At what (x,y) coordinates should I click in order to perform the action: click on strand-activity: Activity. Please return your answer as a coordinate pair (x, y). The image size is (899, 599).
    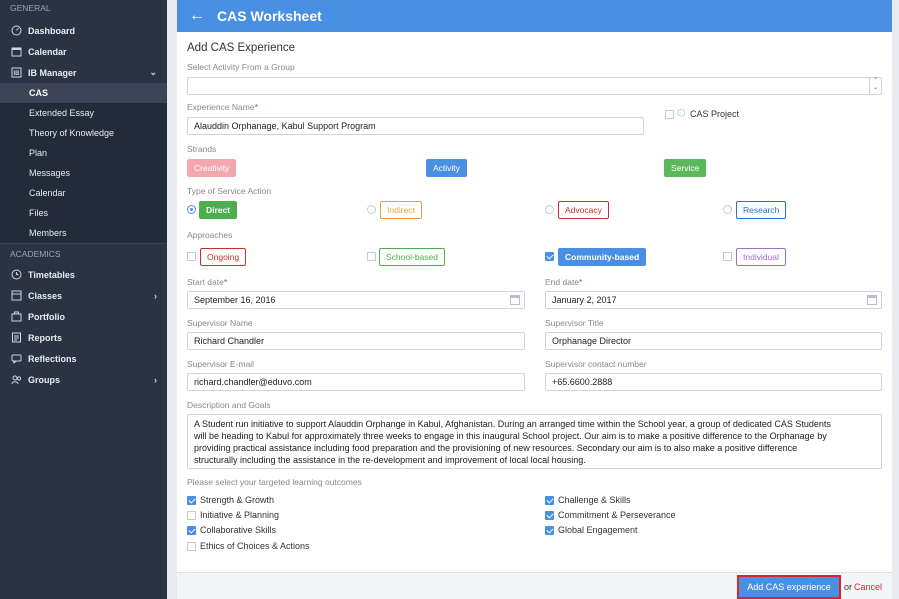
    Looking at the image, I should click on (446, 168).